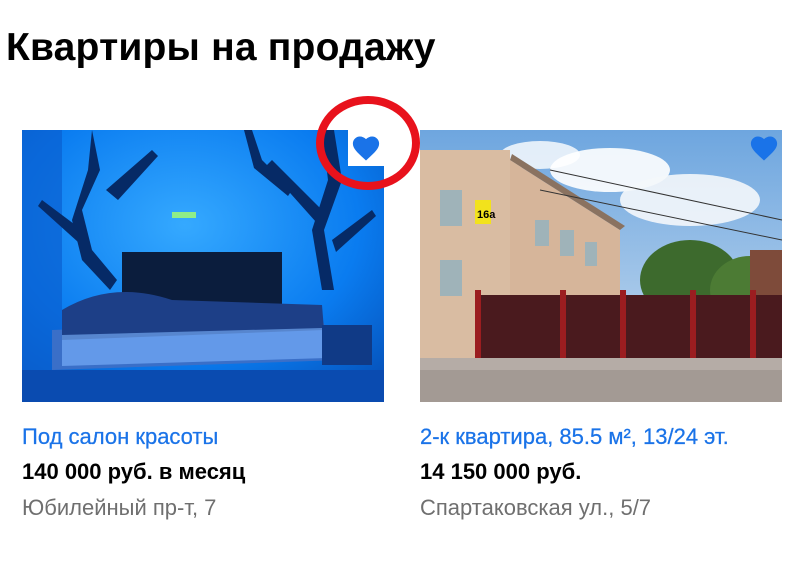  What do you see at coordinates (501, 471) in the screenshot?
I see `listing-price: 14 150 000 руб.` at bounding box center [501, 471].